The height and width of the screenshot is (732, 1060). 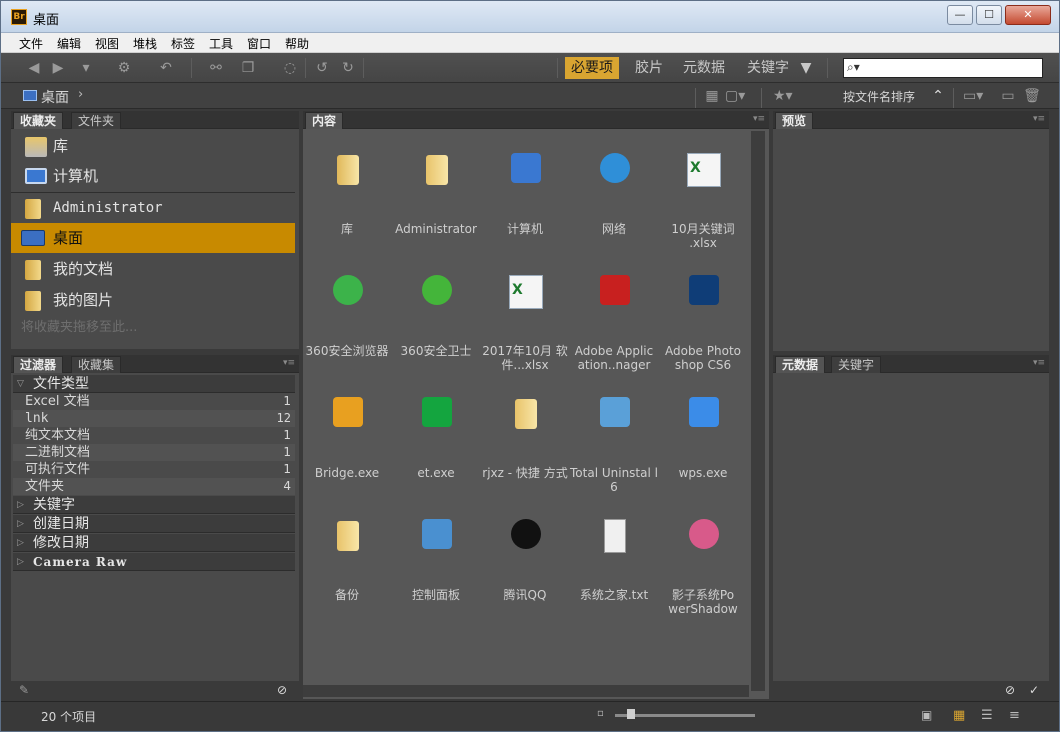 I want to click on content-item: Bridge.exe, so click(x=347, y=436).